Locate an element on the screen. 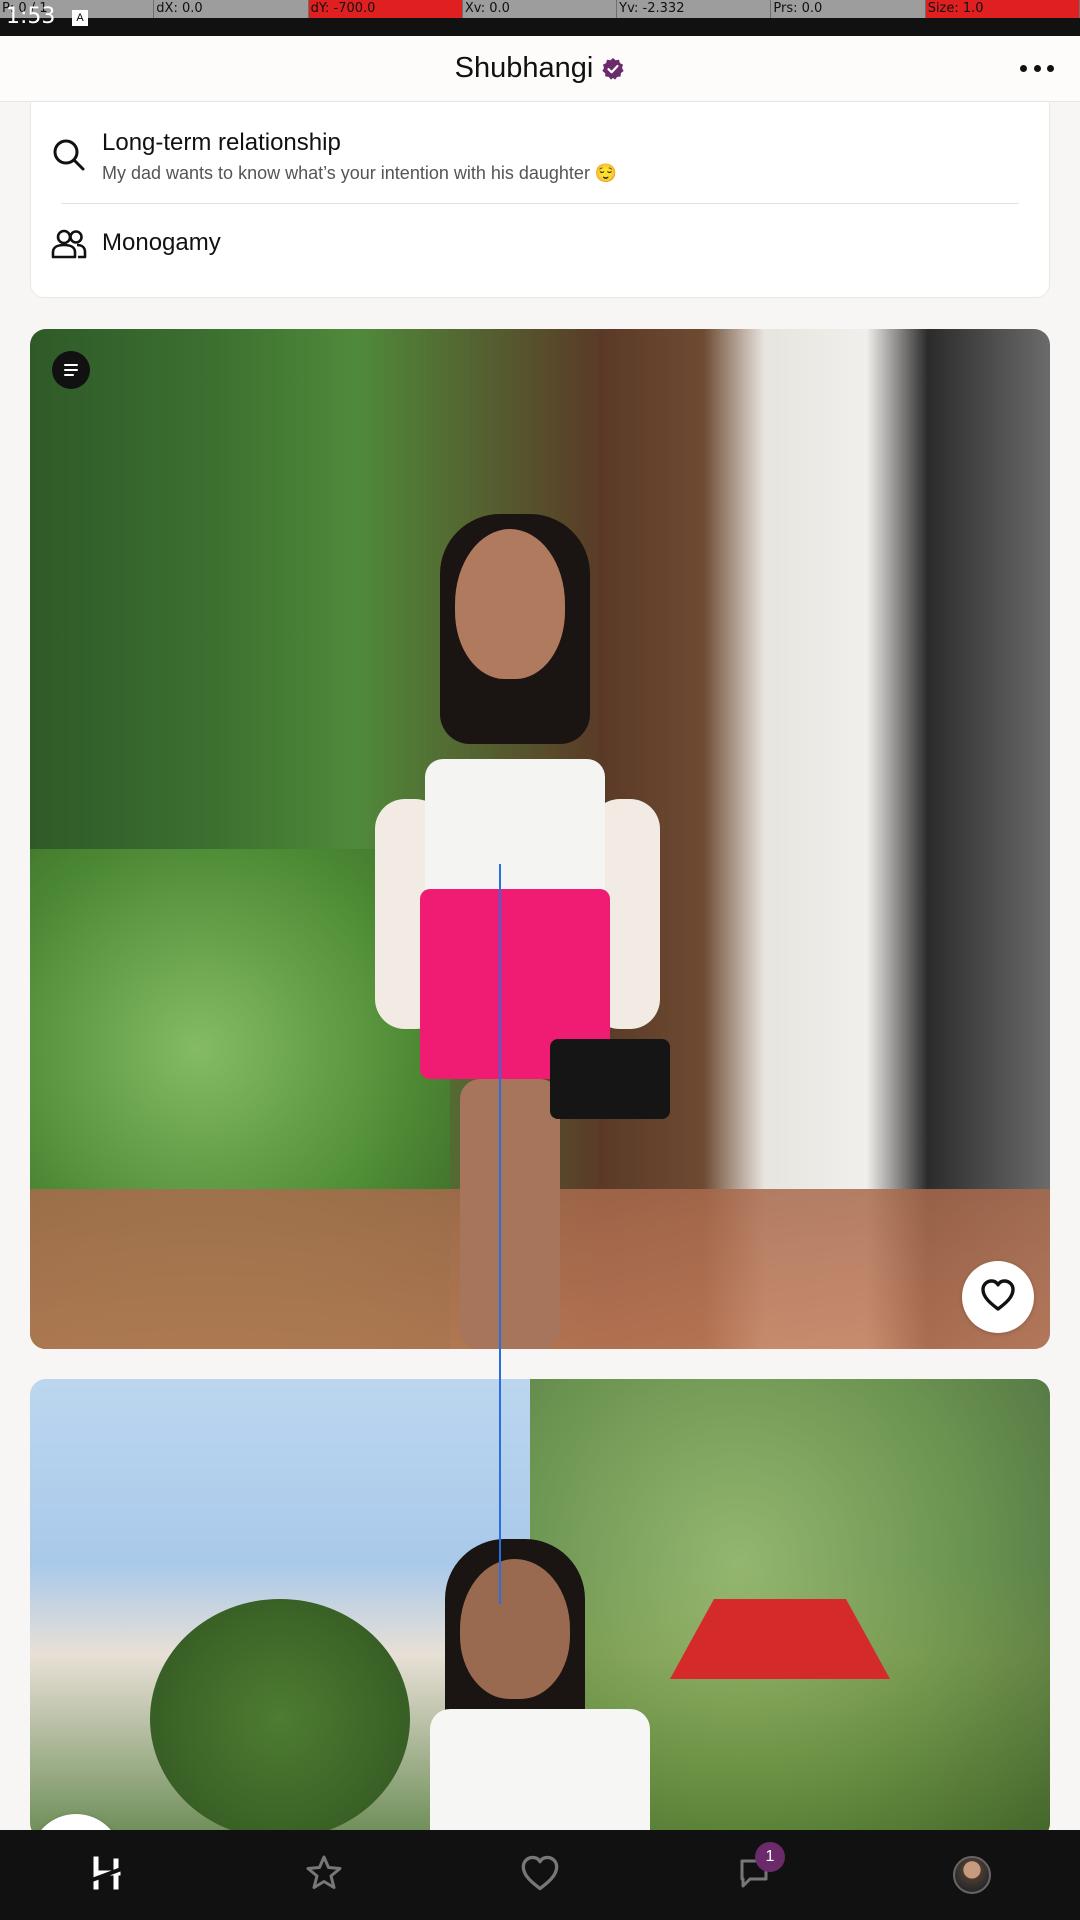 Image resolution: width=1080 pixels, height=1920 pixels. people-icon is located at coordinates (69, 245).